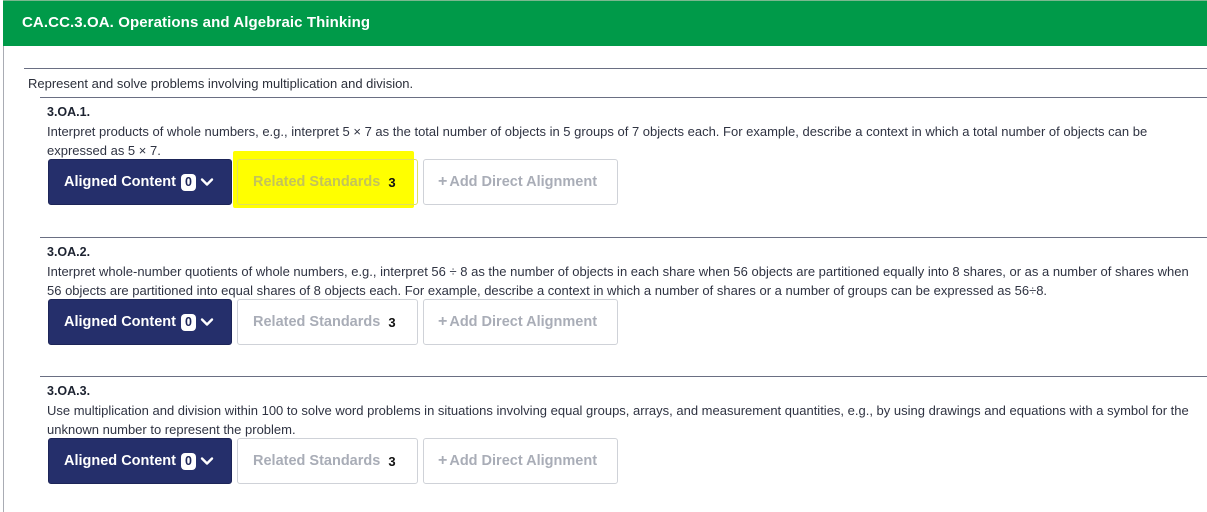  I want to click on standard-code: 3.OA.1., so click(69, 112).